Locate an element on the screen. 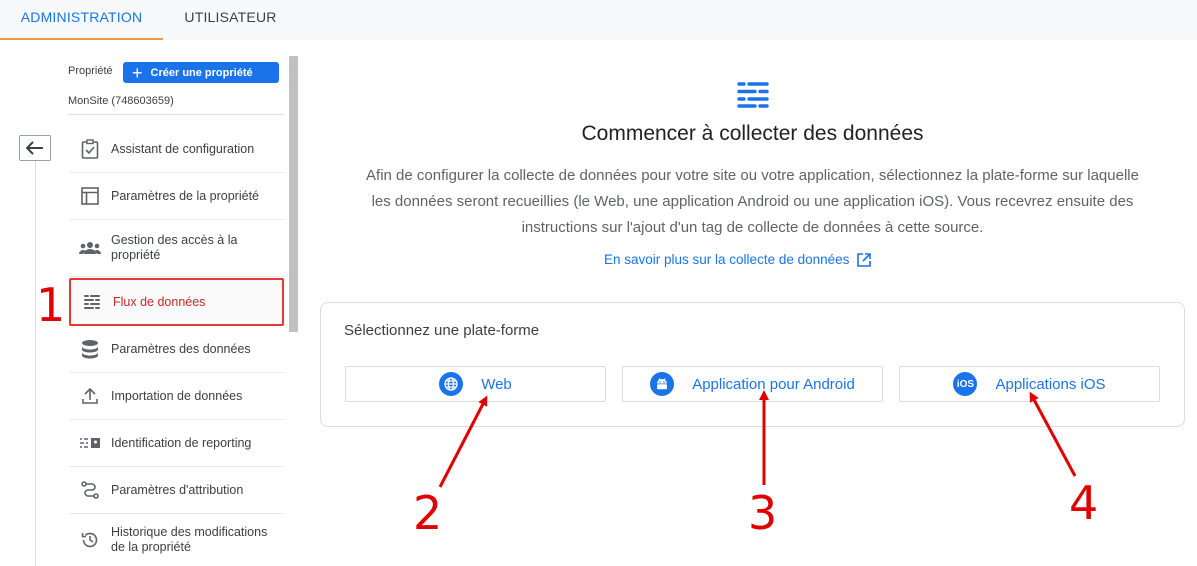 This screenshot has width=1197, height=566. reporting-id-icon is located at coordinates (90, 443).